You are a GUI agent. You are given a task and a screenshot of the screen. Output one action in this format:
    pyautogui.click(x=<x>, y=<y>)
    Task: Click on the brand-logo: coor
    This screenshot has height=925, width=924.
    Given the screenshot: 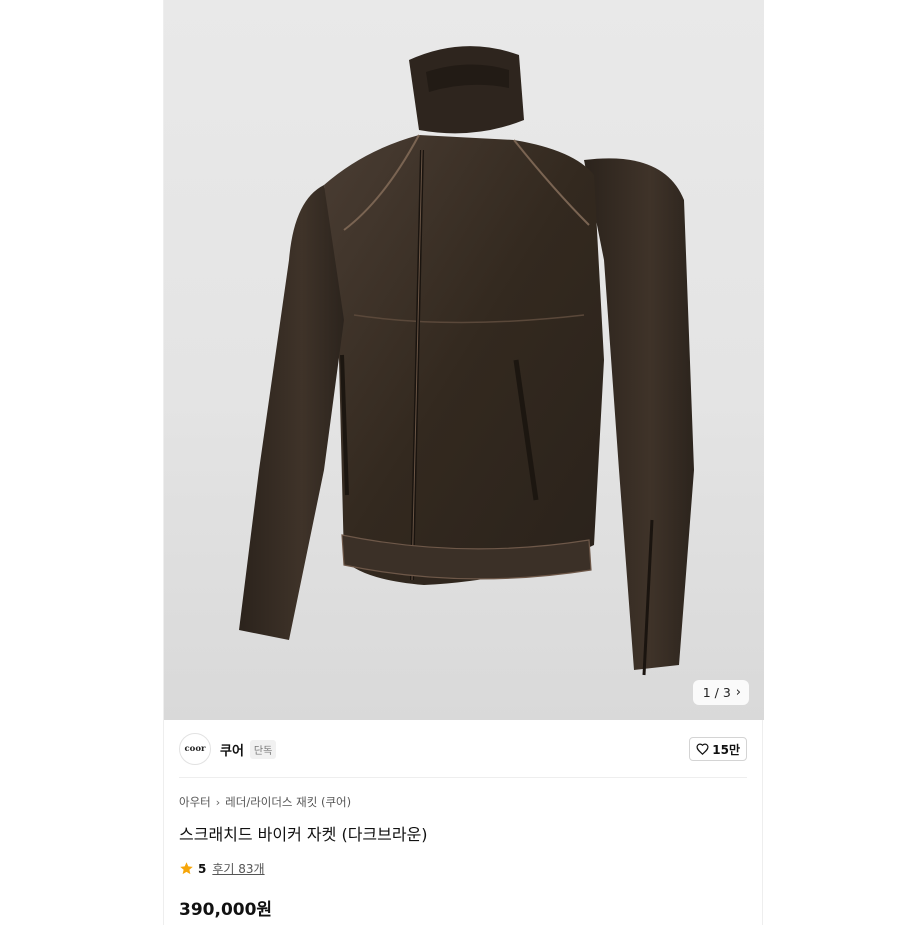 What is the action you would take?
    pyautogui.click(x=195, y=749)
    